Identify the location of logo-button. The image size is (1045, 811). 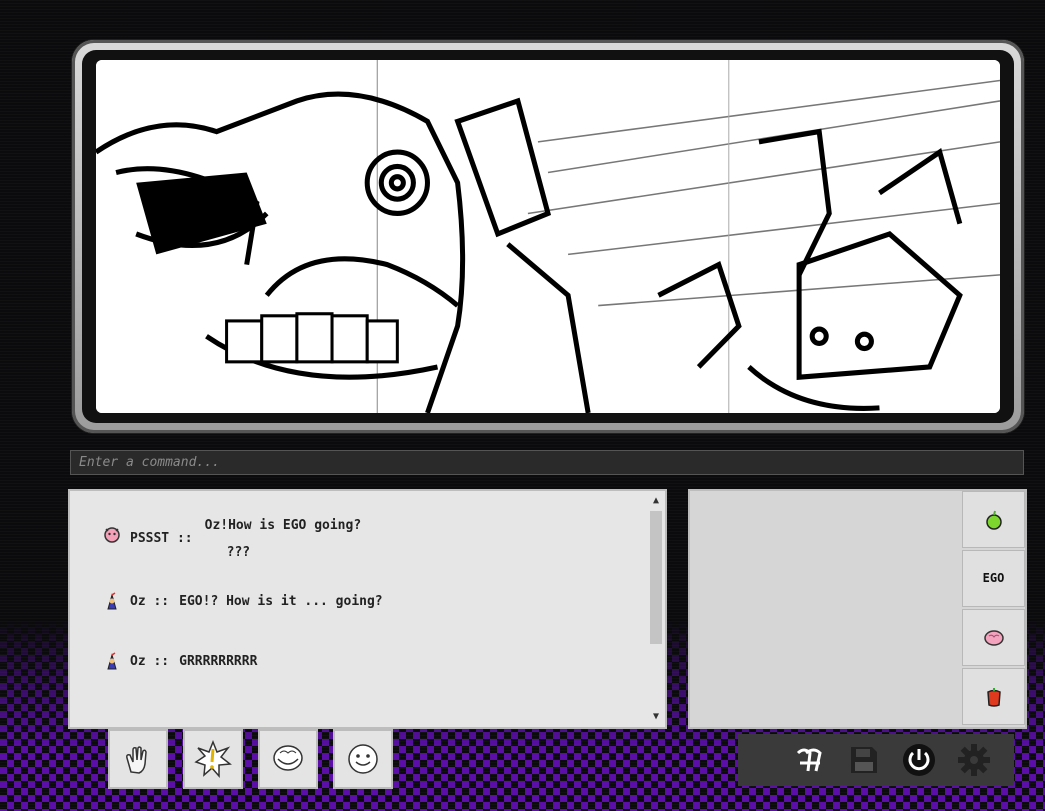
(809, 760).